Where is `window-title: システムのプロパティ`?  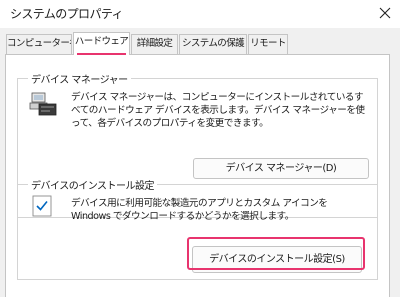 window-title: システムのプロパティ is located at coordinates (67, 14).